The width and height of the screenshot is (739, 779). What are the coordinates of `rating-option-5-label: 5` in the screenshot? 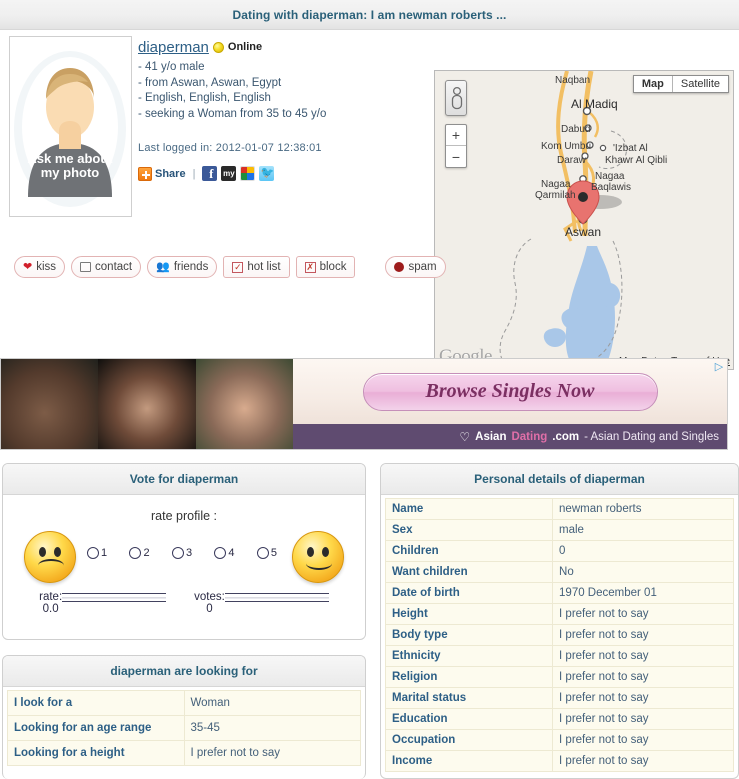 It's located at (273, 553).